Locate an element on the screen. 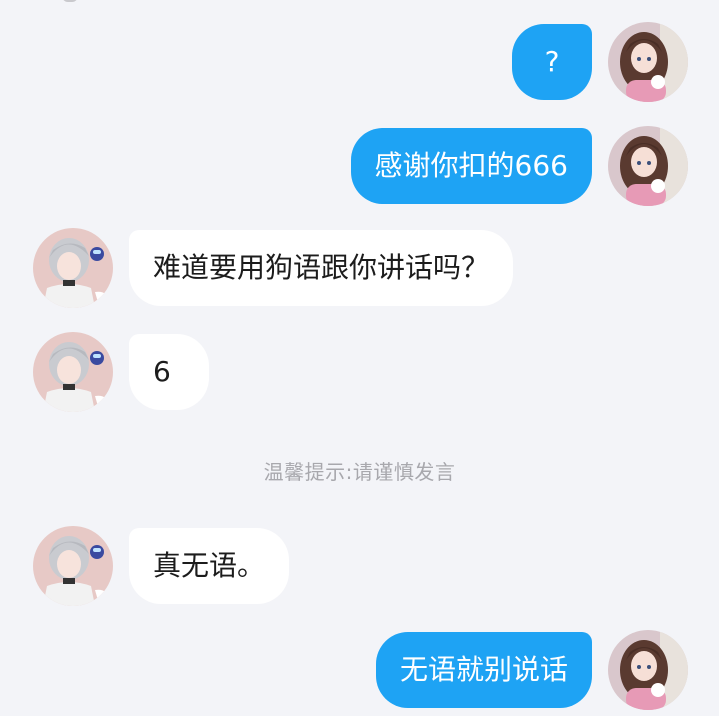 Image resolution: width=719 pixels, height=716 pixels. message-bubble: 6 is located at coordinates (169, 372).